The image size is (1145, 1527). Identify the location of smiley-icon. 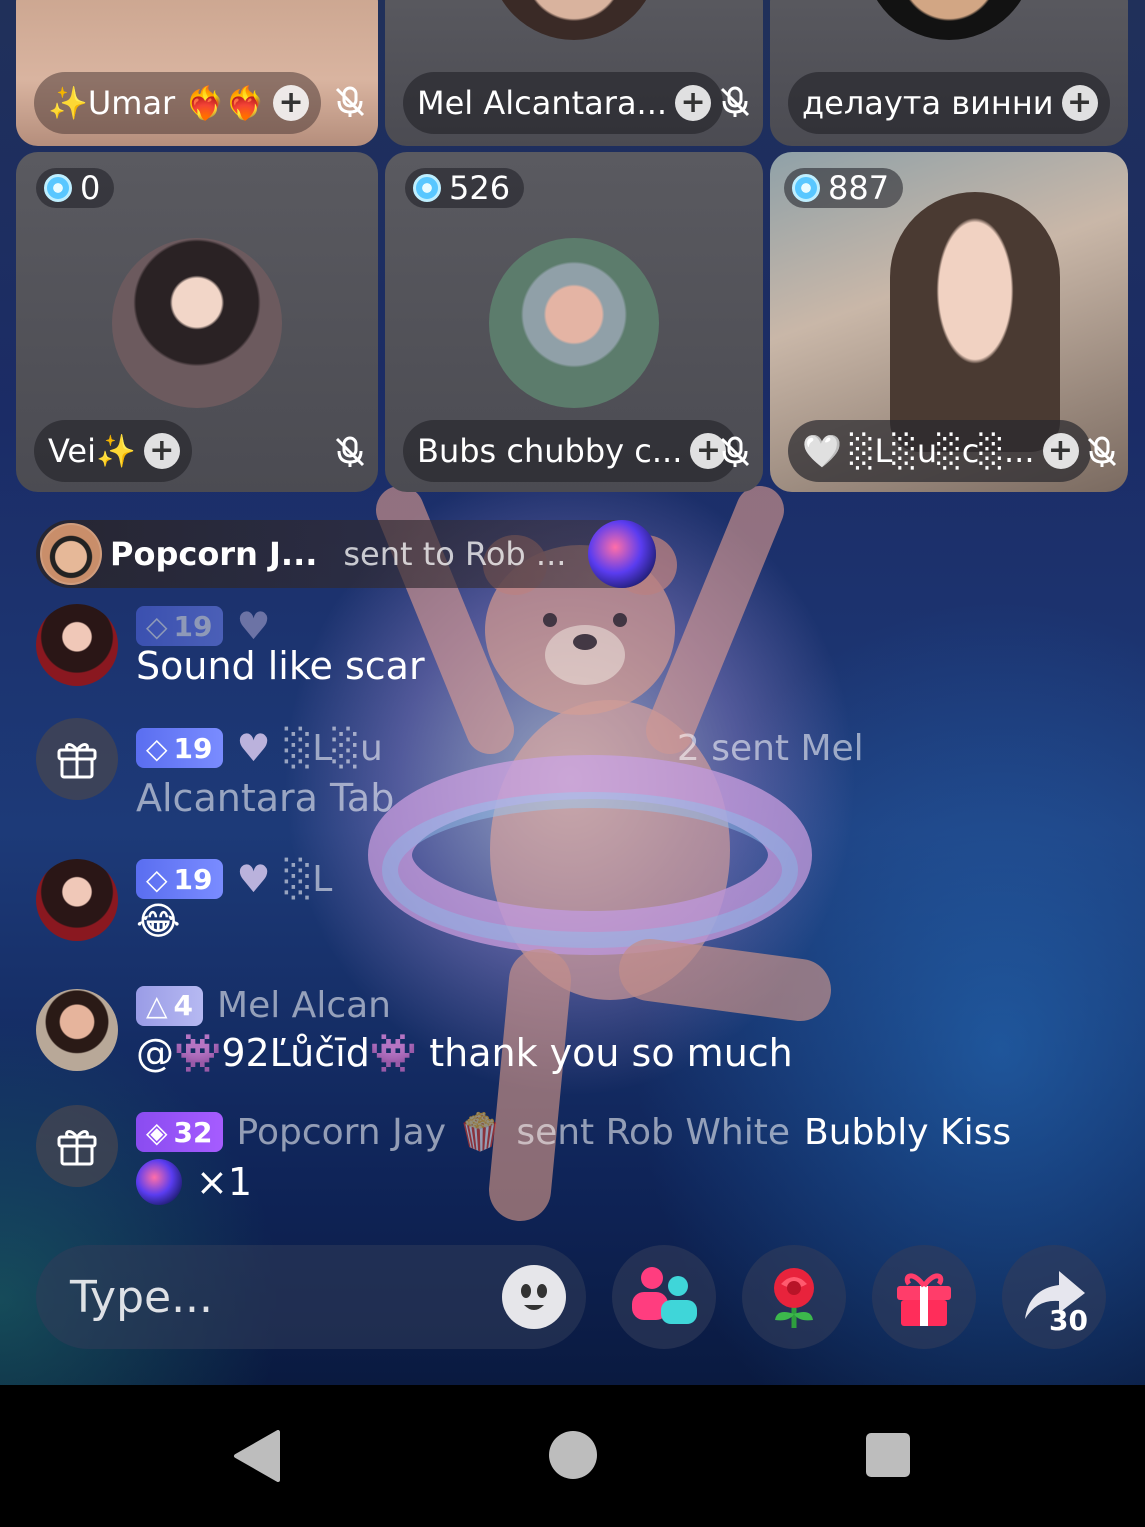
(534, 1297).